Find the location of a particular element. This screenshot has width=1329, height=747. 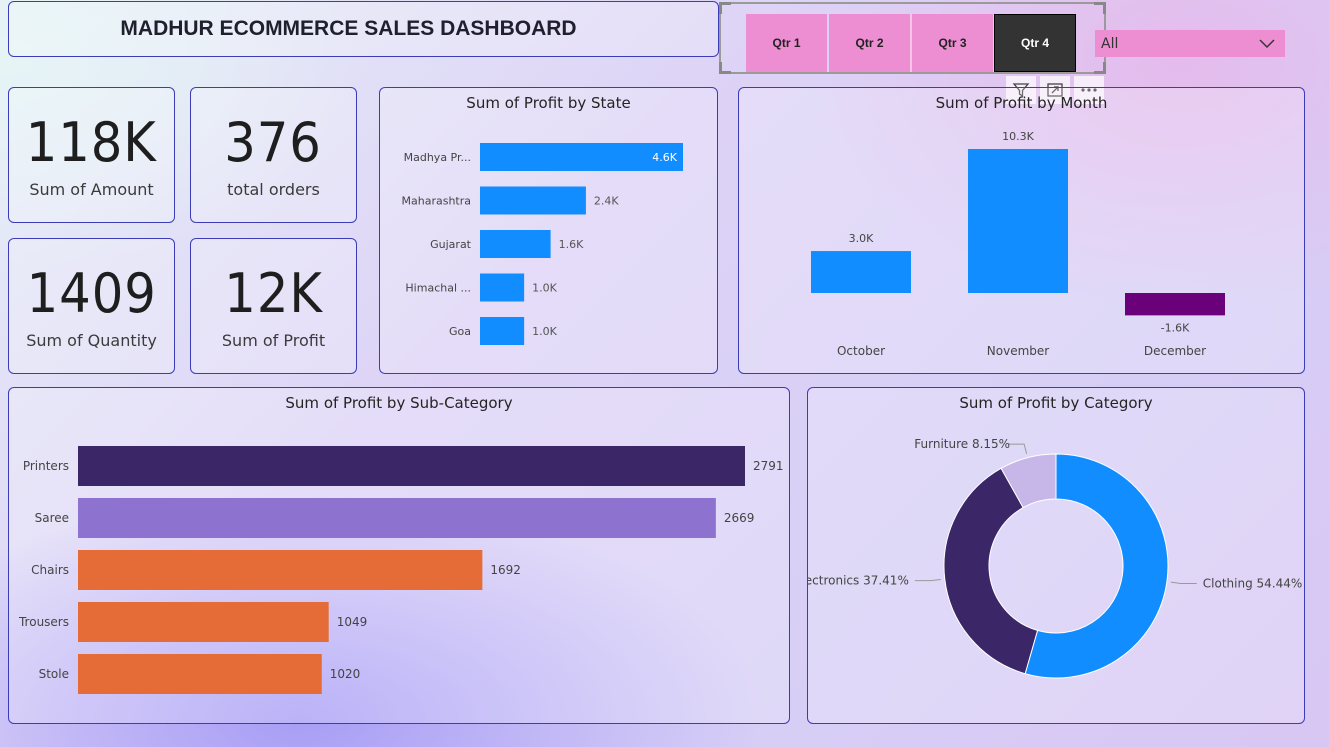

kpi-card-orders: 376 total orders is located at coordinates (273, 155).